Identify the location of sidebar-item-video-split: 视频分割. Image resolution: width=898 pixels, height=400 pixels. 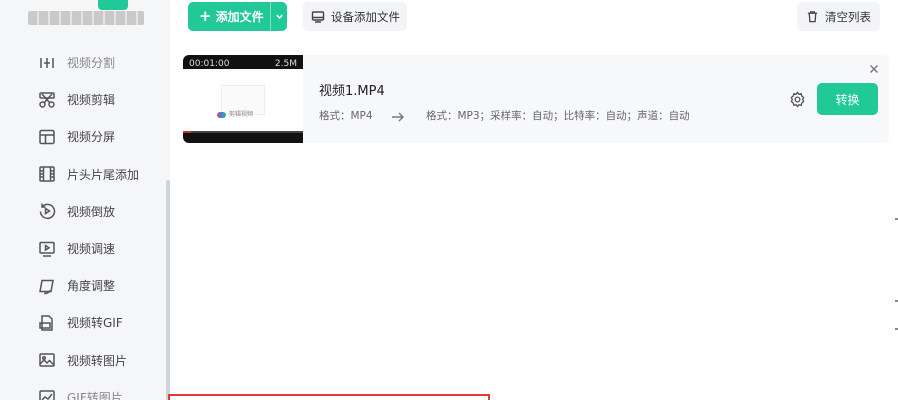
(83, 62).